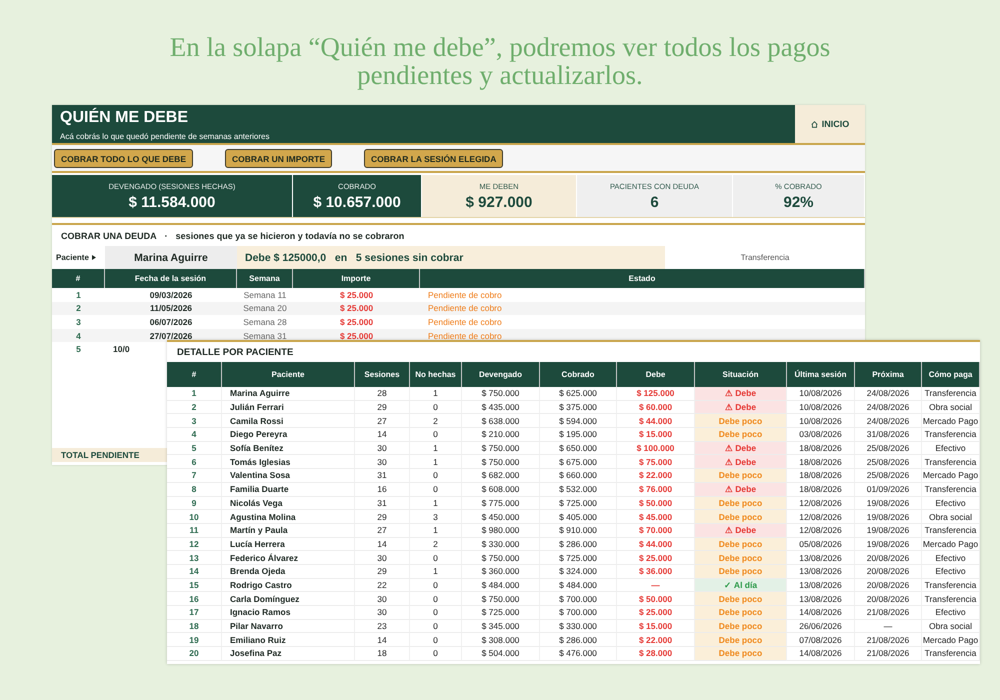  What do you see at coordinates (578, 558) in the screenshot?
I see `table-cell: $ 725.000` at bounding box center [578, 558].